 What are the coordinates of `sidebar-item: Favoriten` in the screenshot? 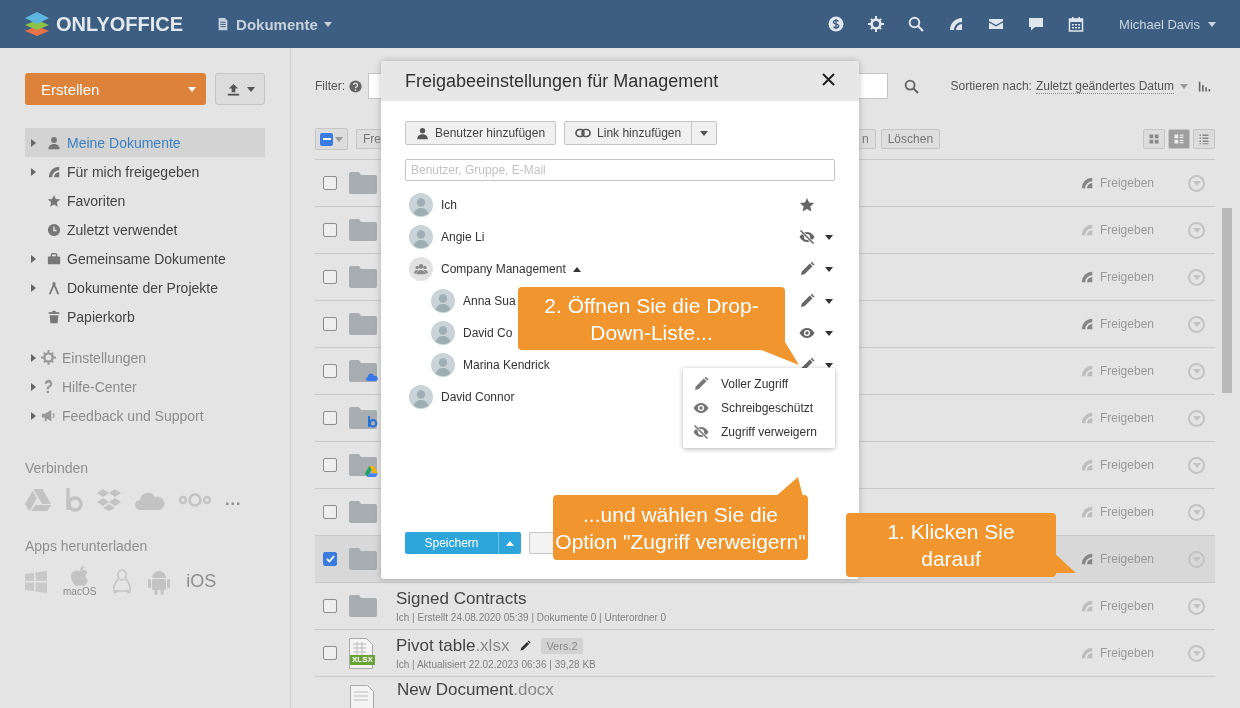 It's located at (145, 200).